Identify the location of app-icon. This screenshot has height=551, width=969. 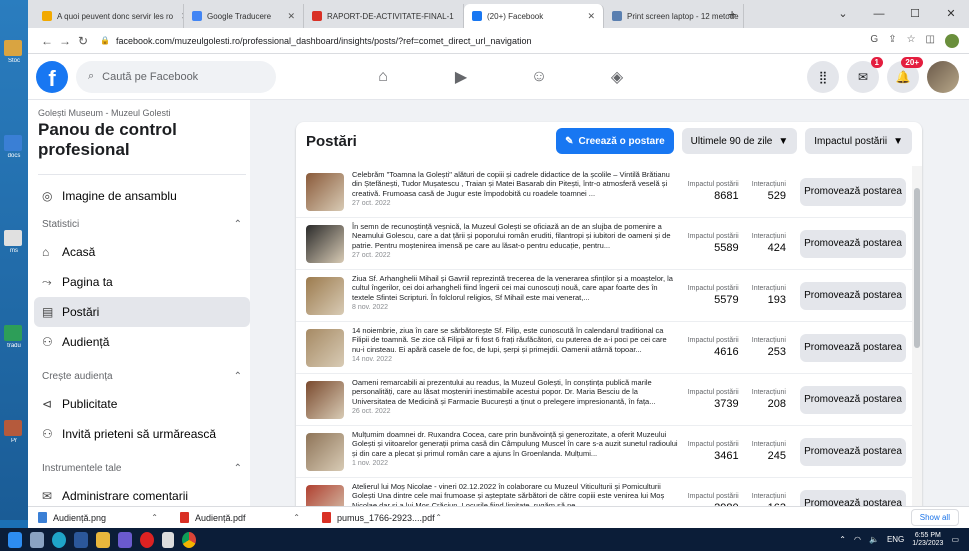
(125, 539).